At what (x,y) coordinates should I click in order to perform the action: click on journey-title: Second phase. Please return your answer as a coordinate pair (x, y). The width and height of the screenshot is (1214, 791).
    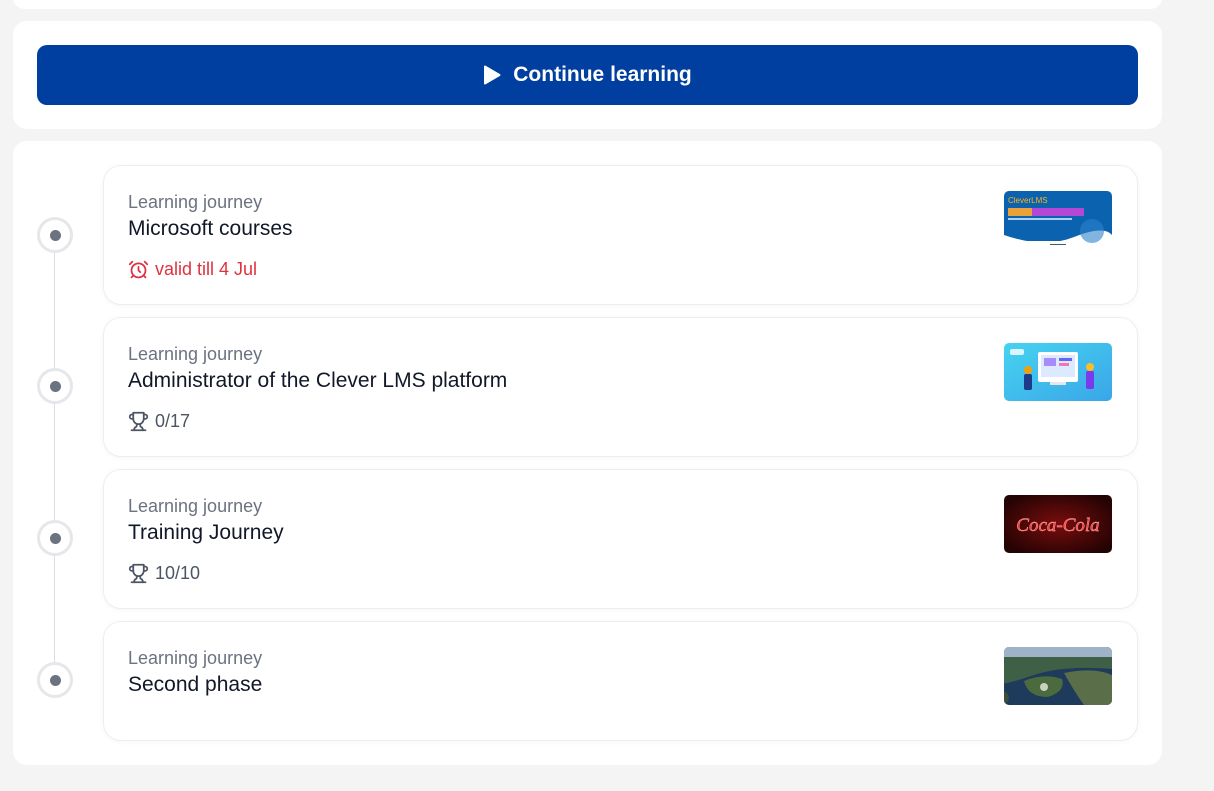
    Looking at the image, I should click on (195, 684).